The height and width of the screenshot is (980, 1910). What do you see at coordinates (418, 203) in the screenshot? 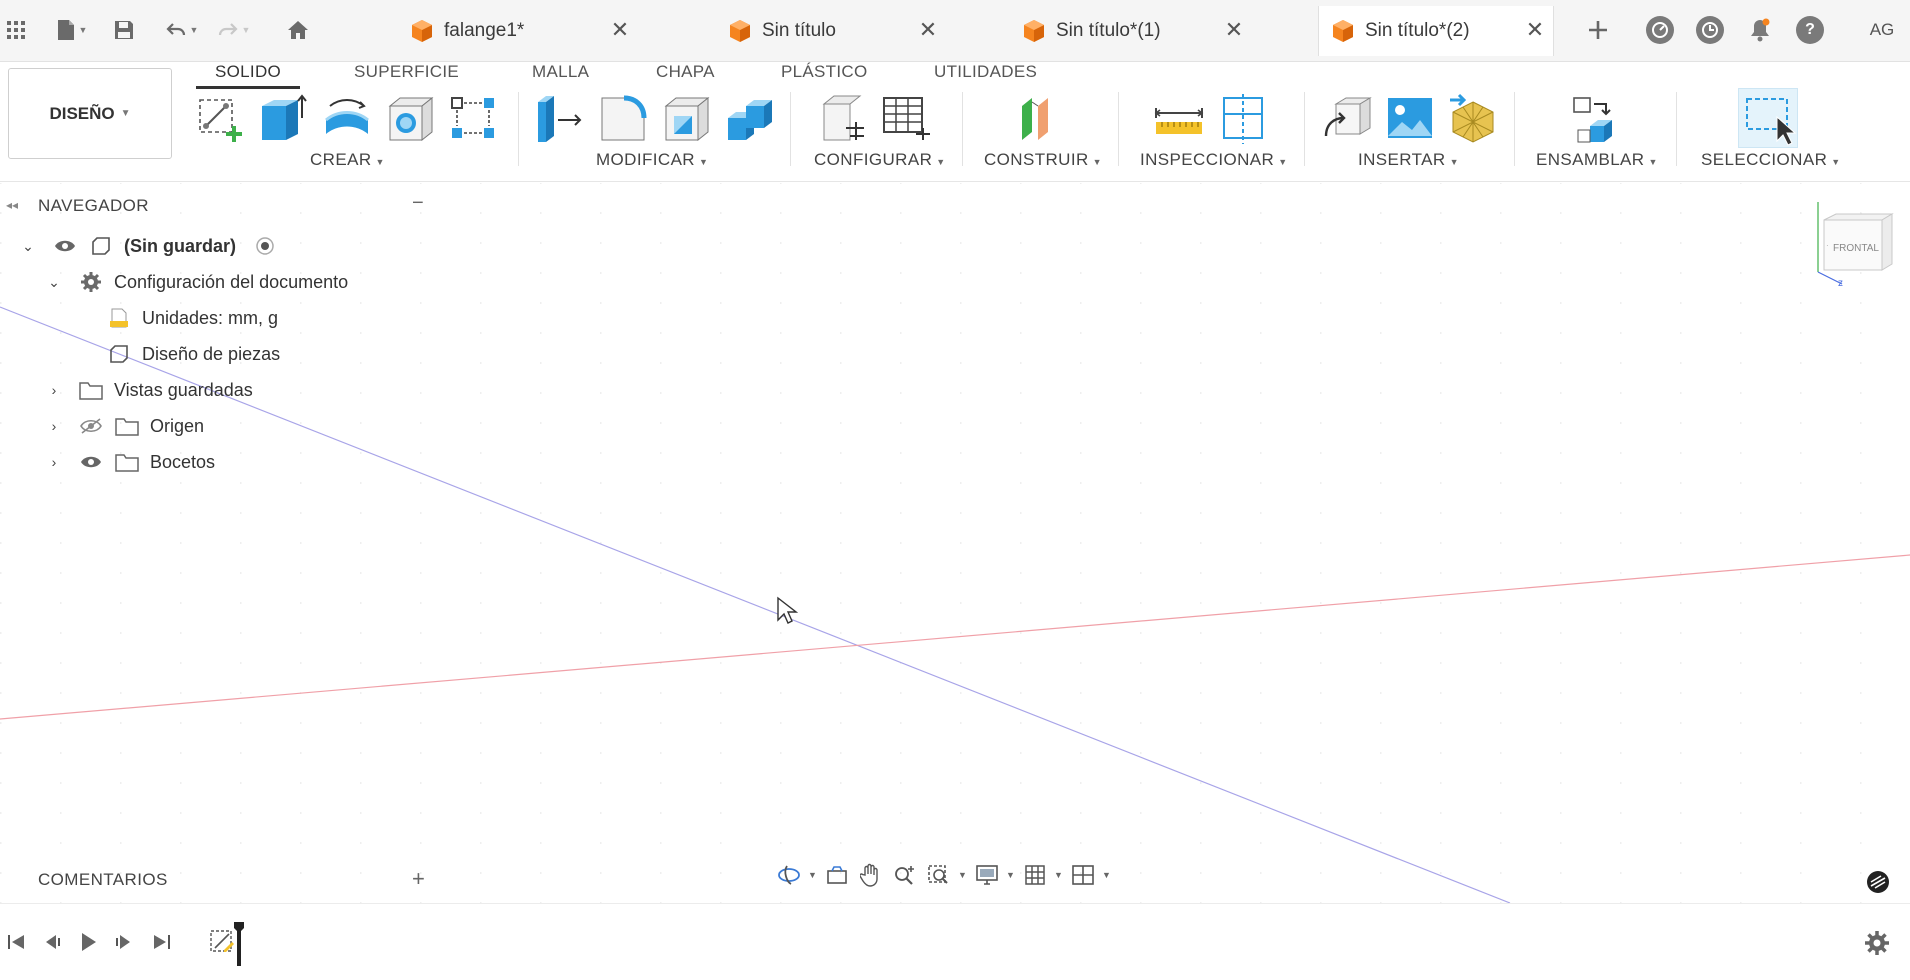
I see `minimize-icon: −` at bounding box center [418, 203].